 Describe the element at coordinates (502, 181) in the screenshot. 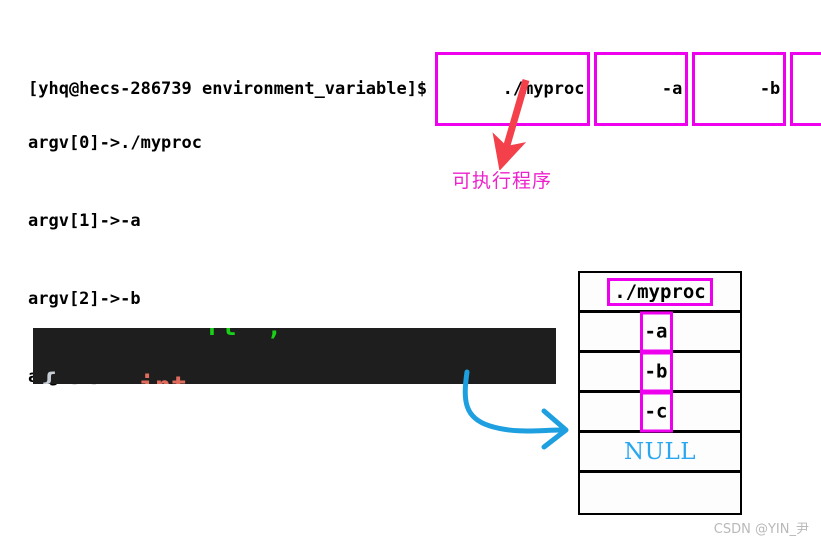

I see `executable-annotation-label: 可执行程序` at that location.